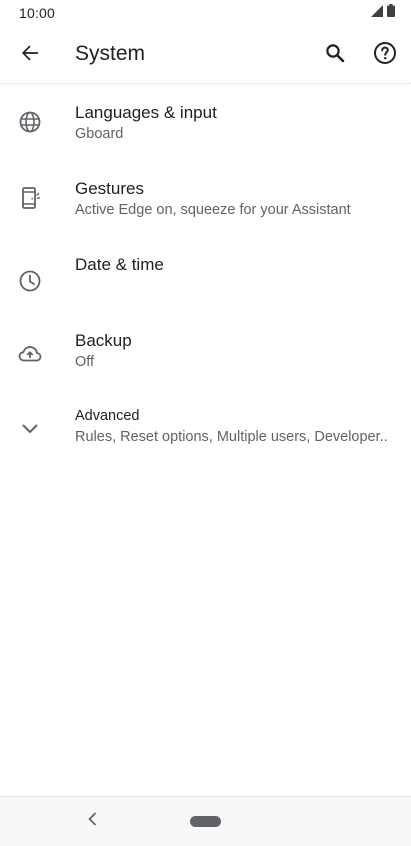 This screenshot has width=411, height=846. I want to click on nav-back-button, so click(92, 821).